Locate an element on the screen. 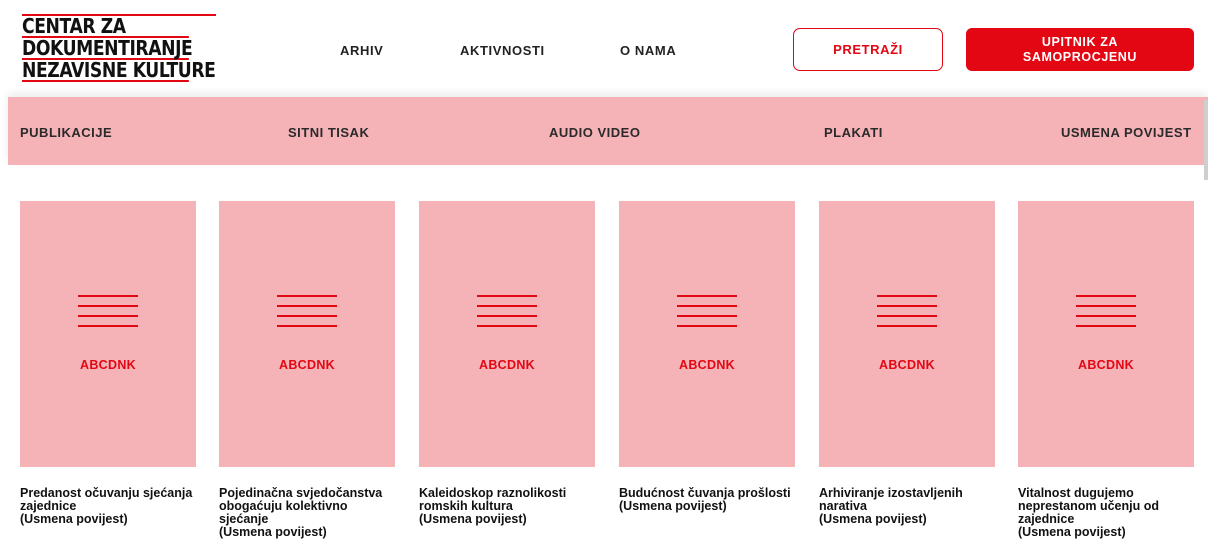 The height and width of the screenshot is (546, 1208). category-audio-video: AUDIO VIDEO is located at coordinates (594, 132).